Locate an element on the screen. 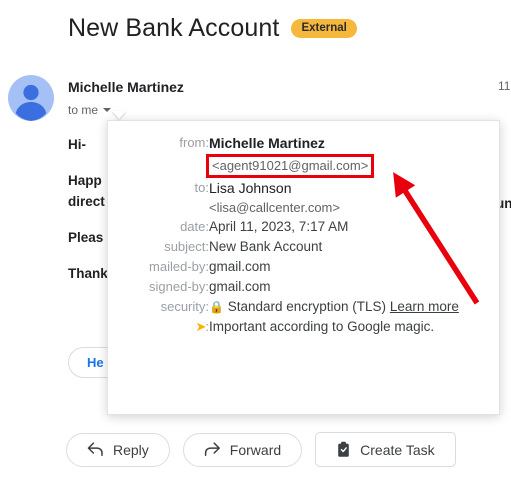  forward-arrow-icon is located at coordinates (212, 449).